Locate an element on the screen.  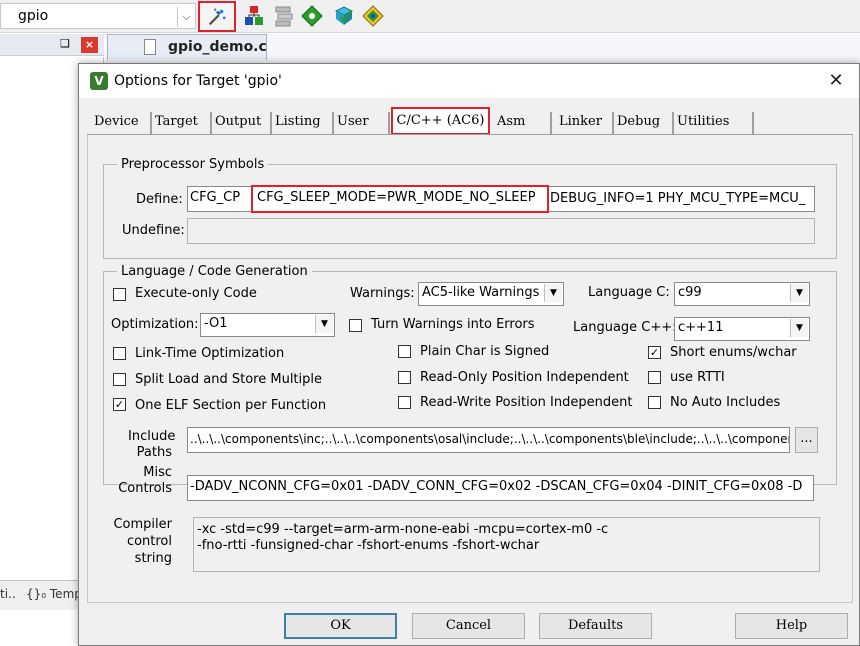
warnings-label: Warnings: is located at coordinates (382, 293).